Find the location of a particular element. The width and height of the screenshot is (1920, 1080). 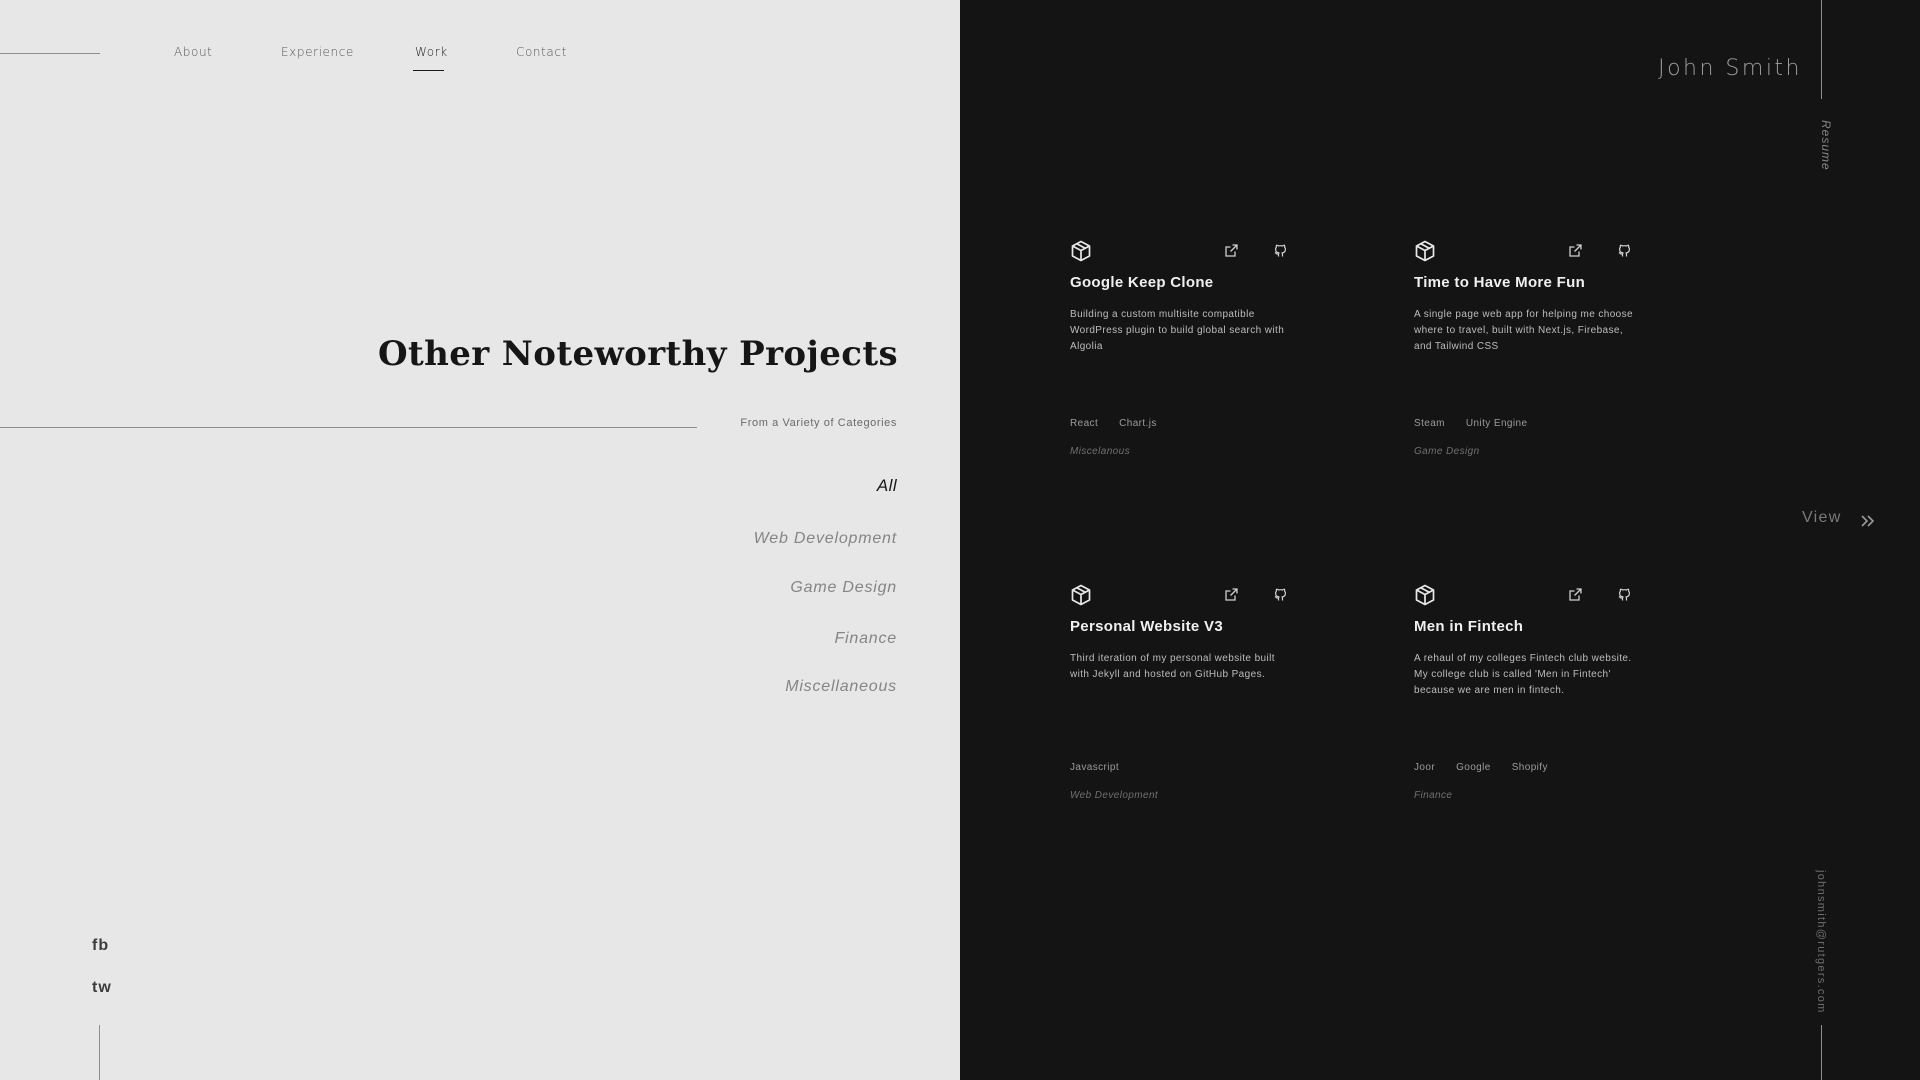

section-title: Other Noteworthy Projects is located at coordinates (637, 354).